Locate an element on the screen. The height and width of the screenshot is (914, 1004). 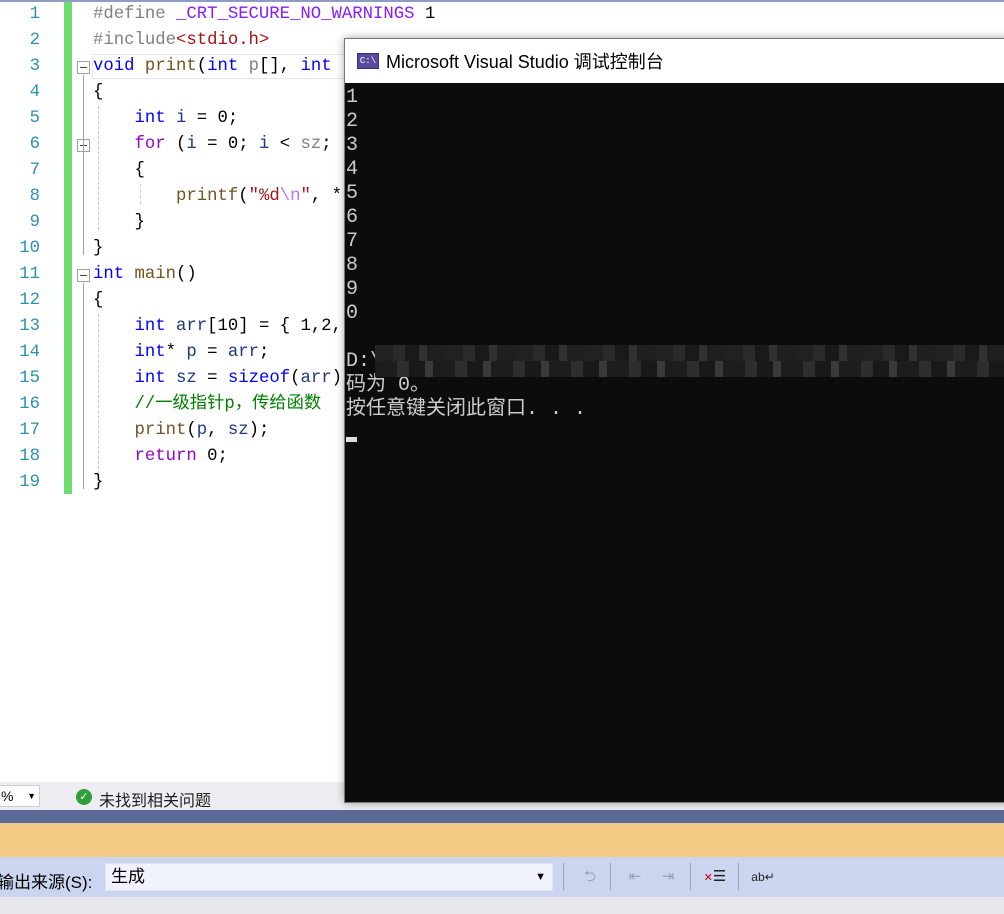
code-token: "%d is located at coordinates (264, 196).